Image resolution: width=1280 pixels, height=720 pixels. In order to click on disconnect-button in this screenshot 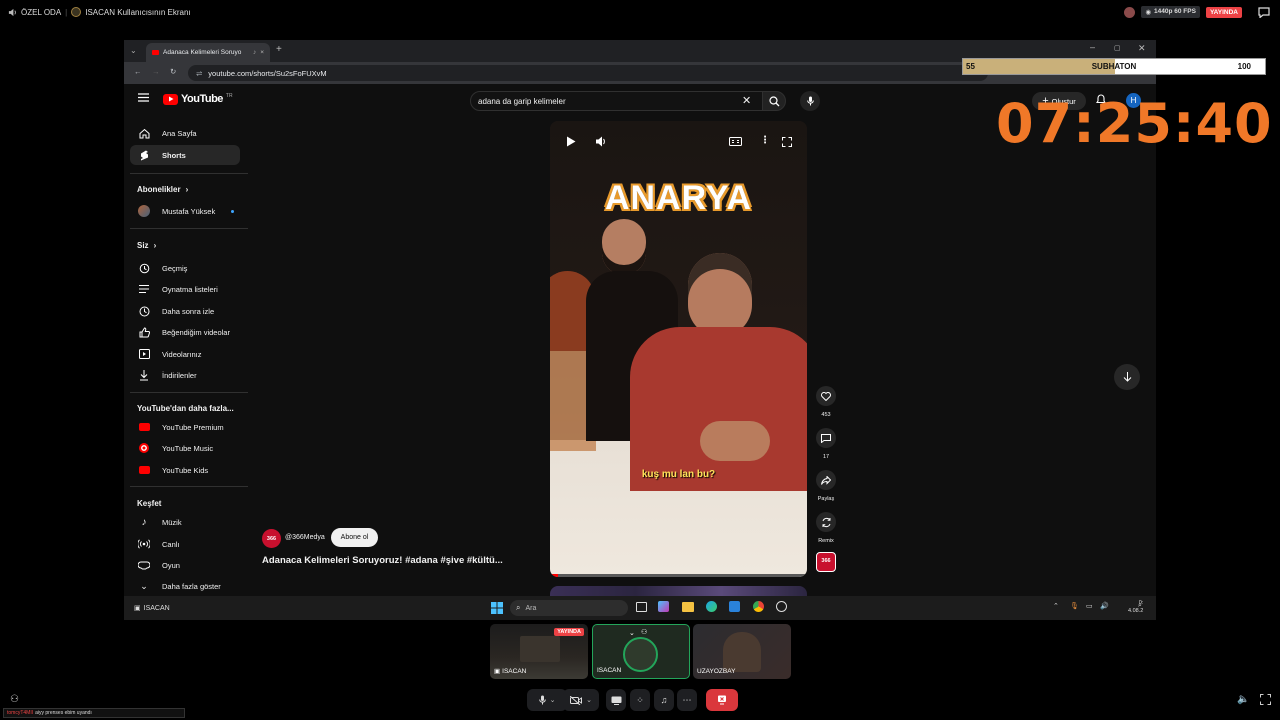, I will do `click(722, 700)`.